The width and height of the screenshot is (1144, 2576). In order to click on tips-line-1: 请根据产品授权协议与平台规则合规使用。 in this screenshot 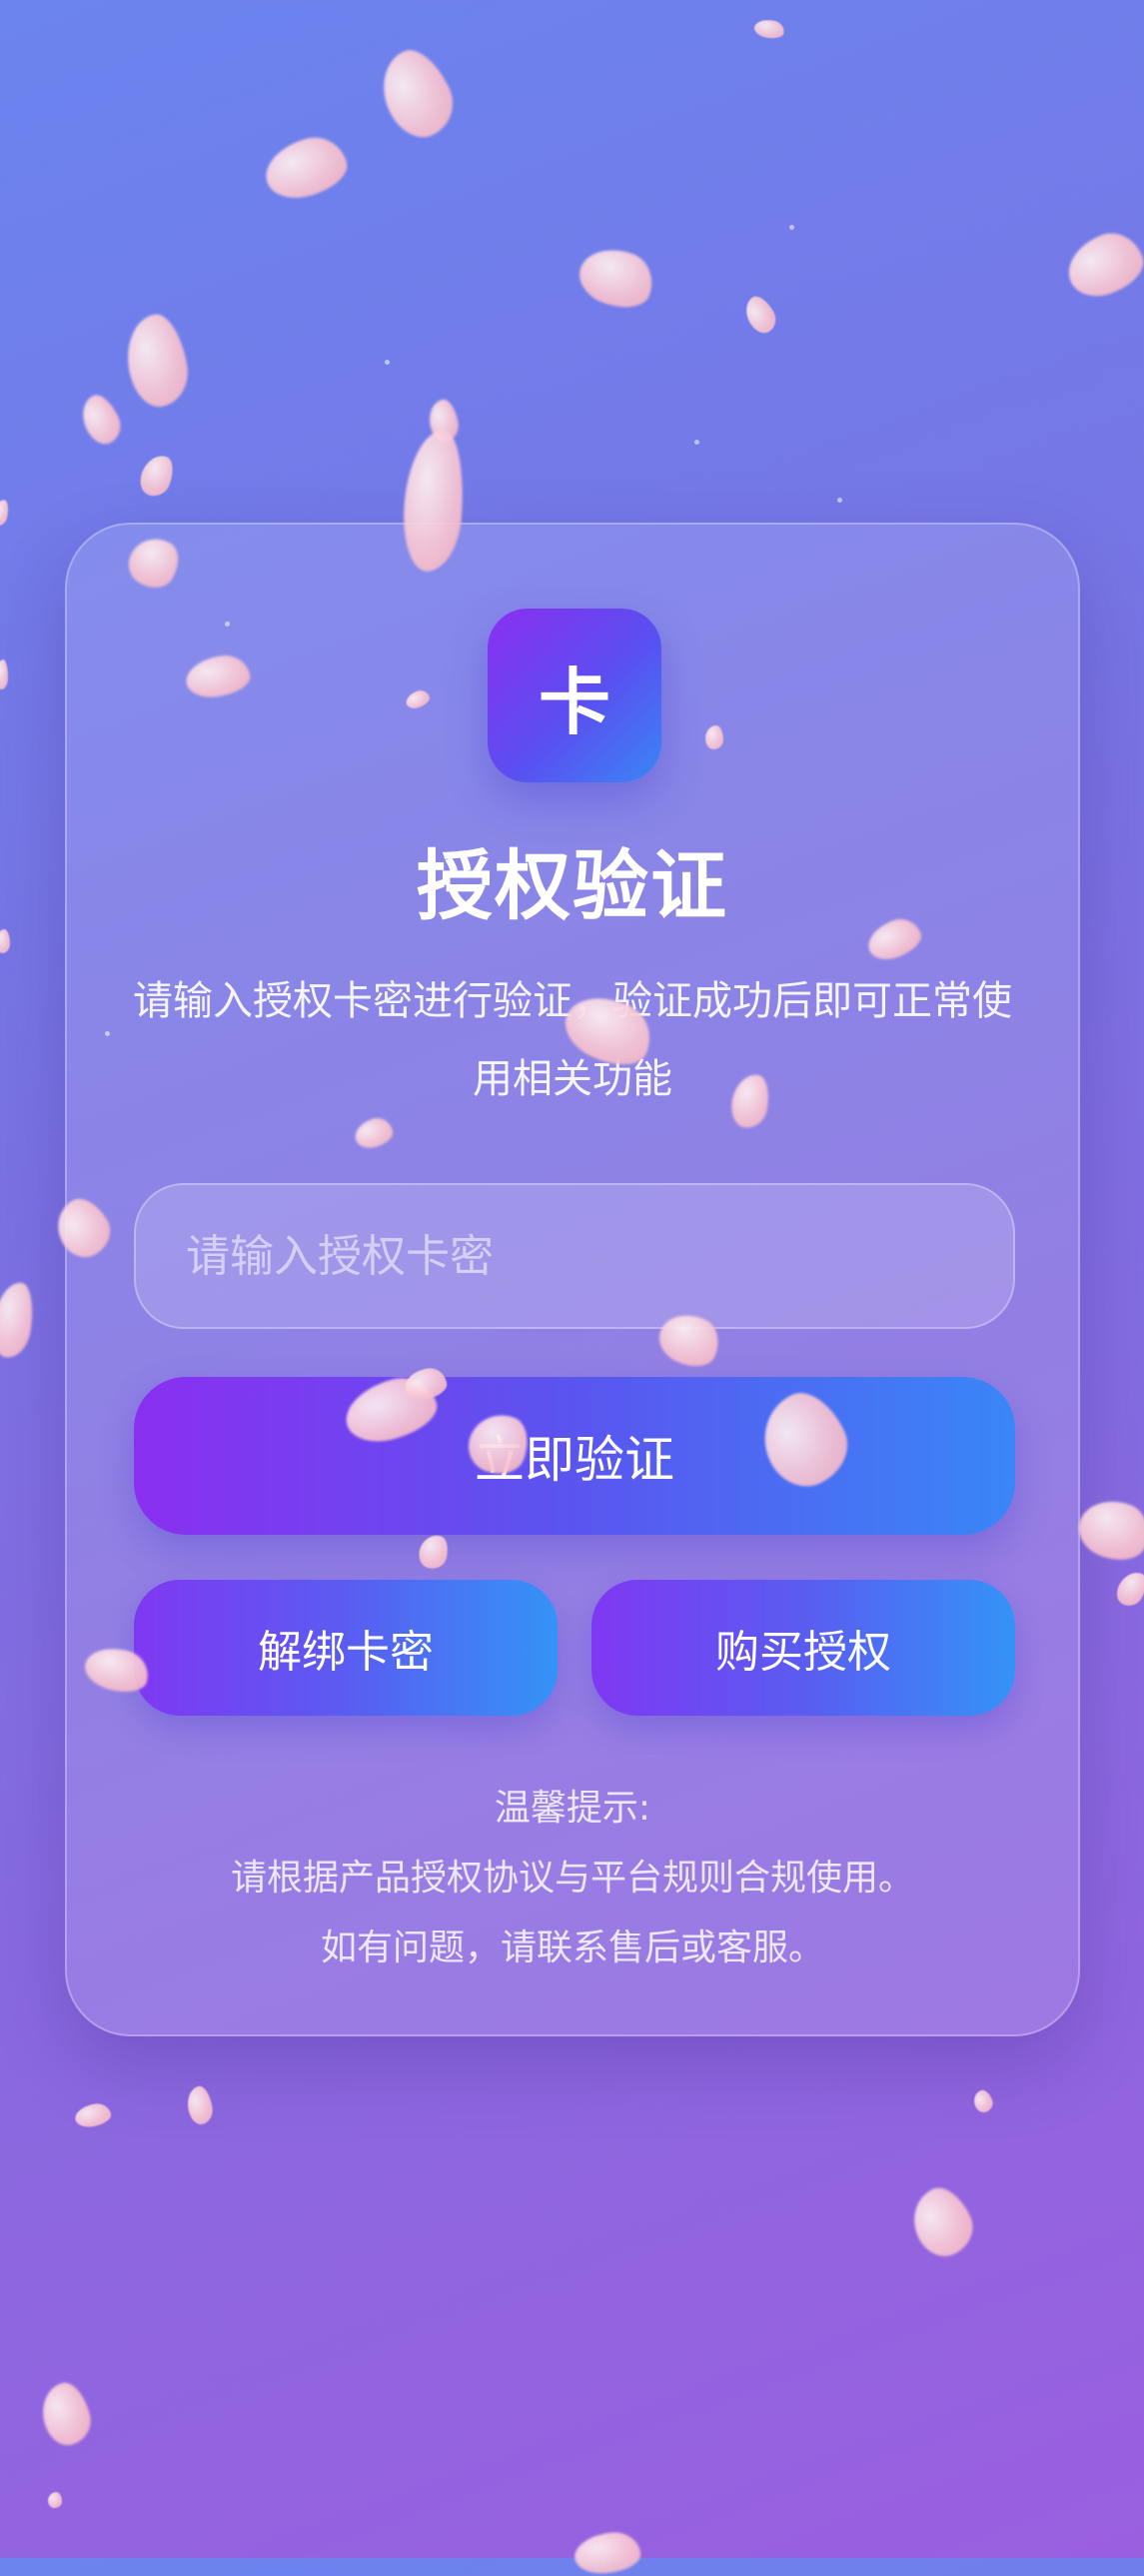, I will do `click(572, 1878)`.